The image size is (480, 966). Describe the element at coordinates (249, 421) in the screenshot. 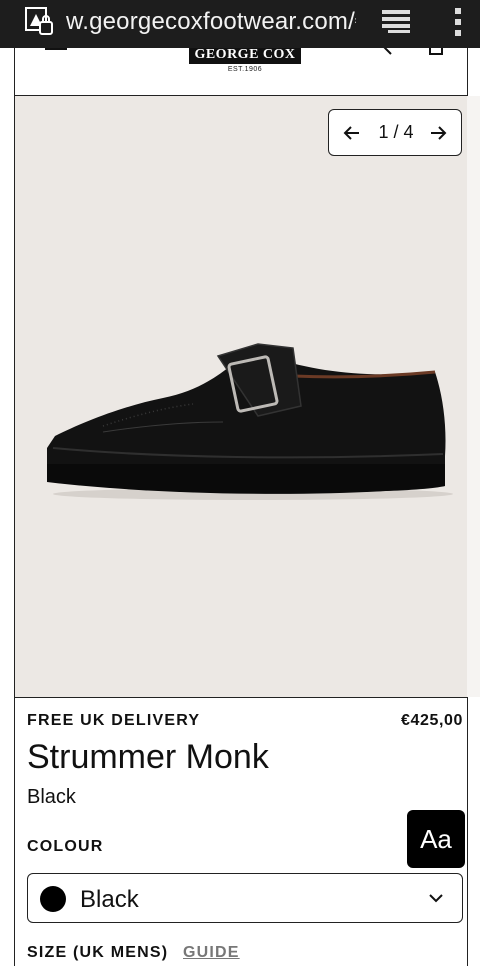

I see `product-image` at that location.